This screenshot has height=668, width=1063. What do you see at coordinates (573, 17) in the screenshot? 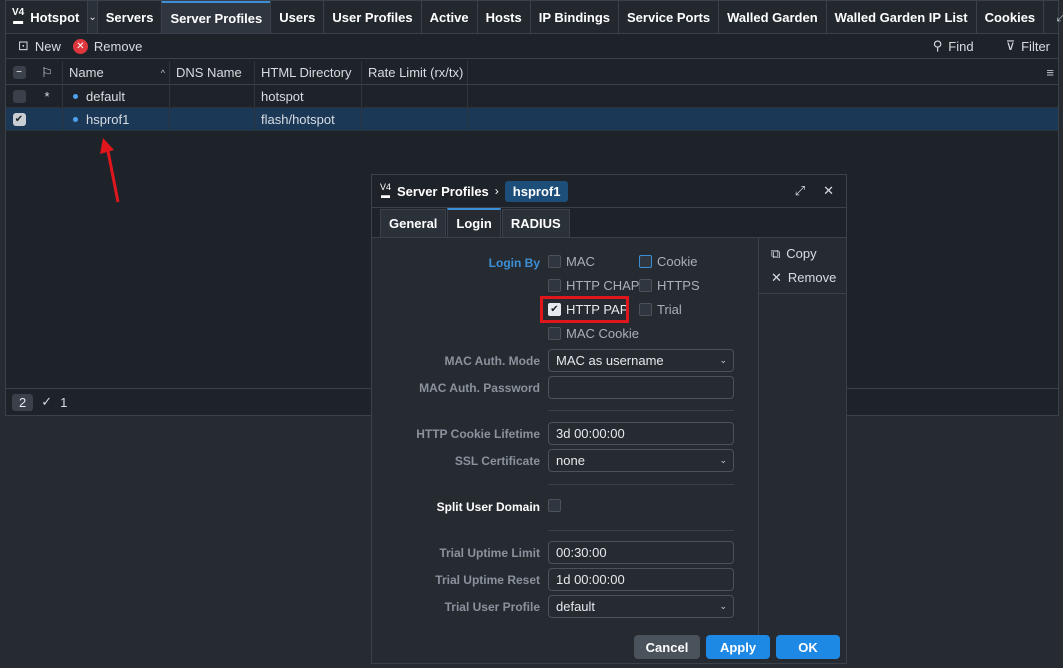
I see `tab-ip-bindings: IP Bindings` at bounding box center [573, 17].